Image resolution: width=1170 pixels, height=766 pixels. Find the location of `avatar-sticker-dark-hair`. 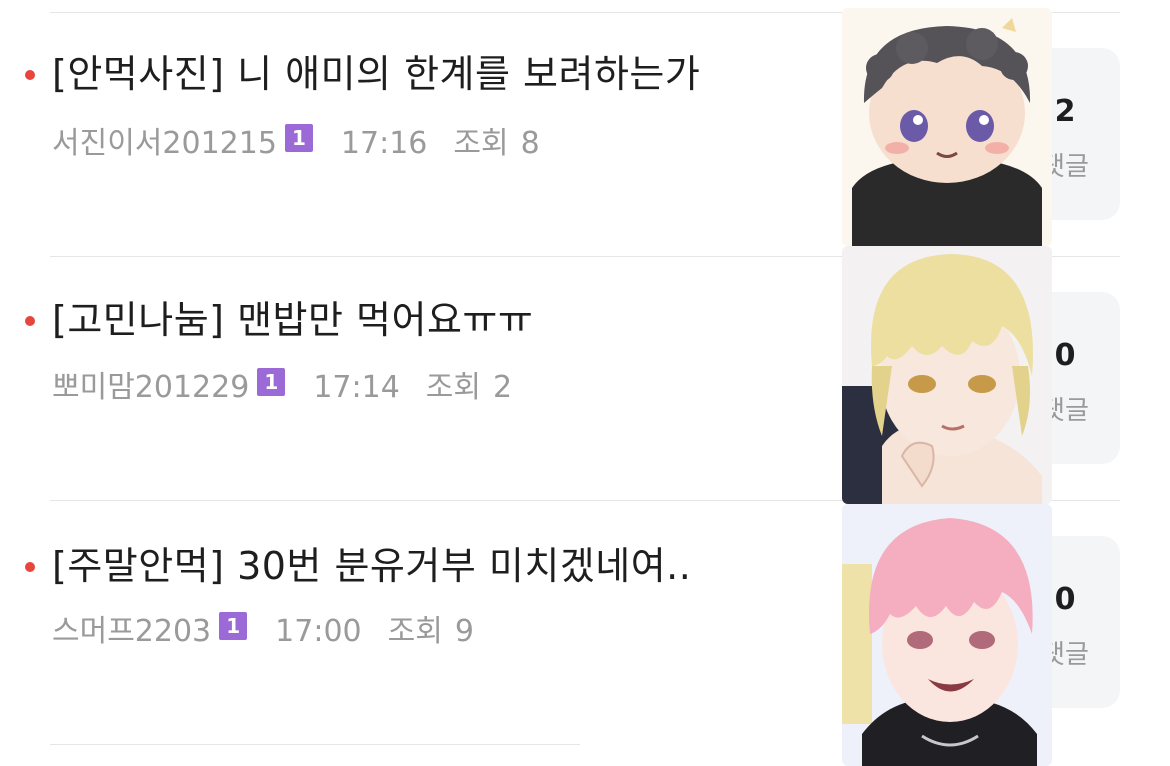

avatar-sticker-dark-hair is located at coordinates (947, 127).